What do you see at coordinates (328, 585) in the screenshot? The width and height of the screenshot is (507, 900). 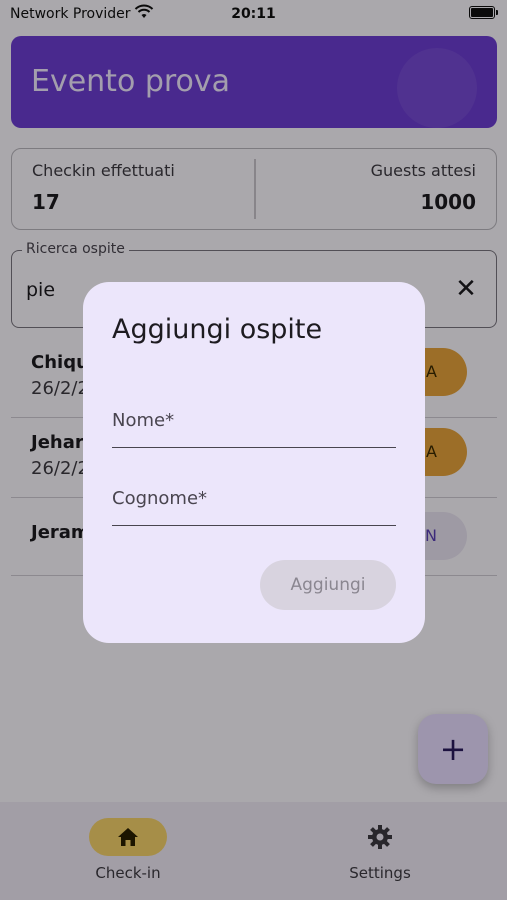 I see `aggiungi-button: Aggiungi` at bounding box center [328, 585].